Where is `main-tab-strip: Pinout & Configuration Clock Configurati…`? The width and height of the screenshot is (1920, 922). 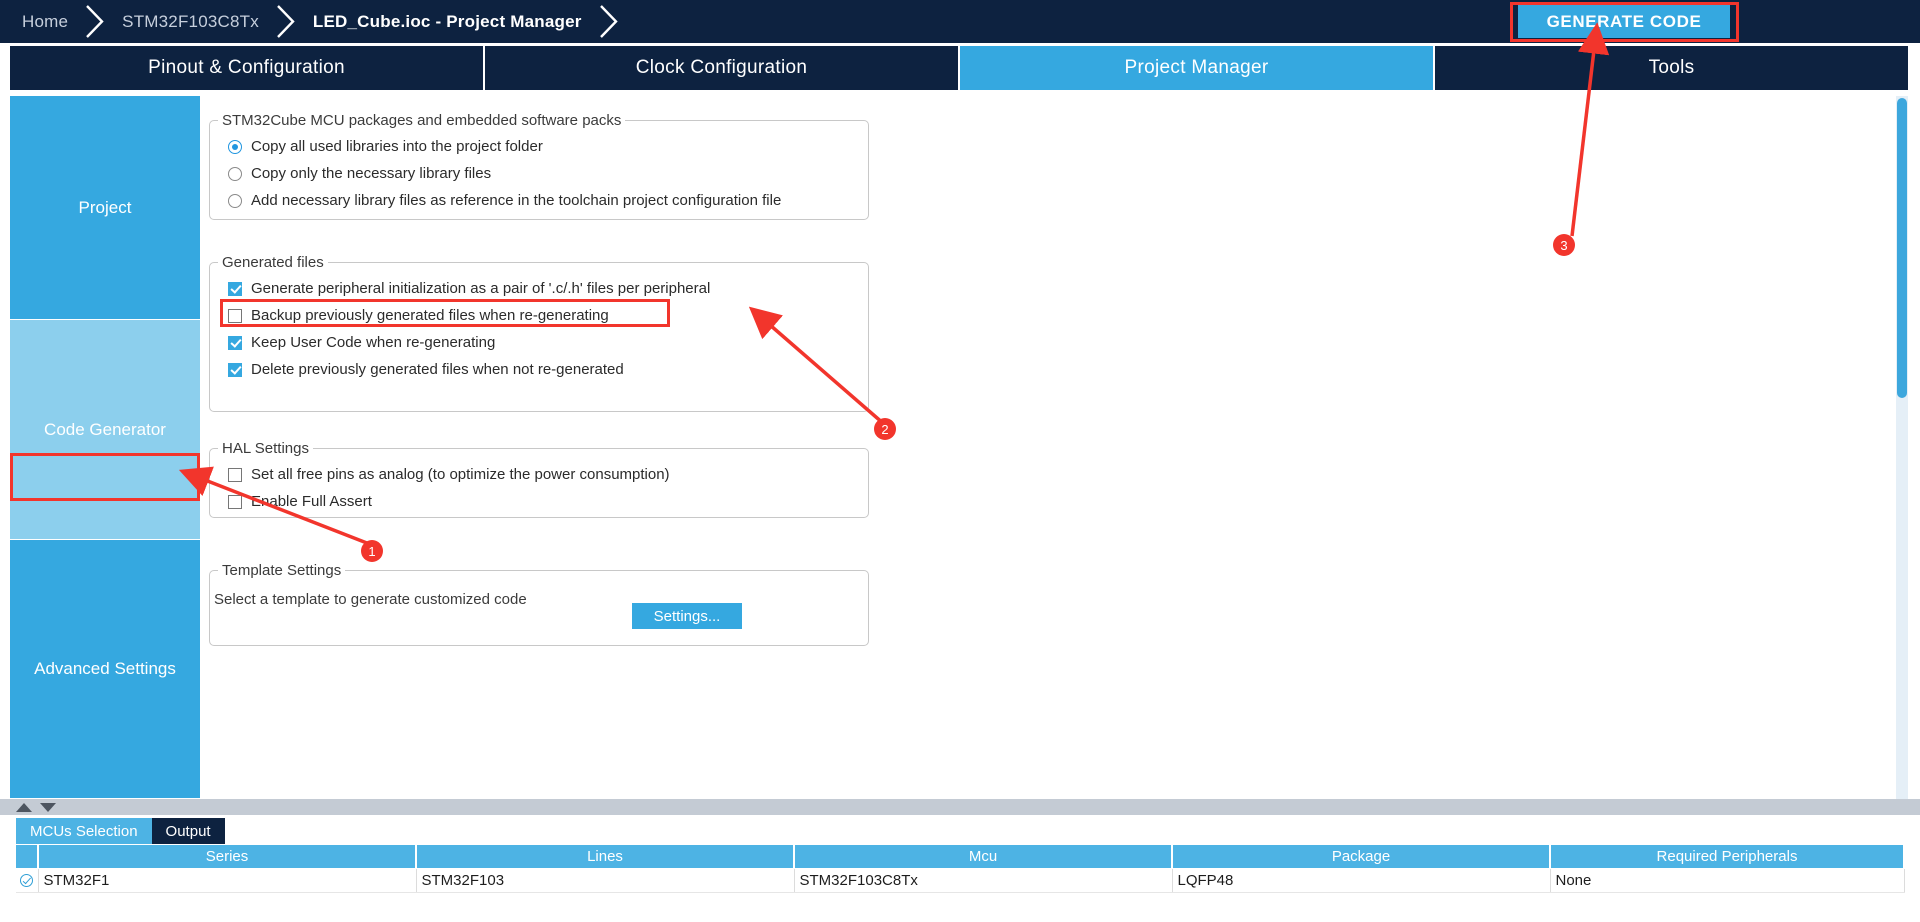 main-tab-strip: Pinout & Configuration Clock Configurati… is located at coordinates (960, 68).